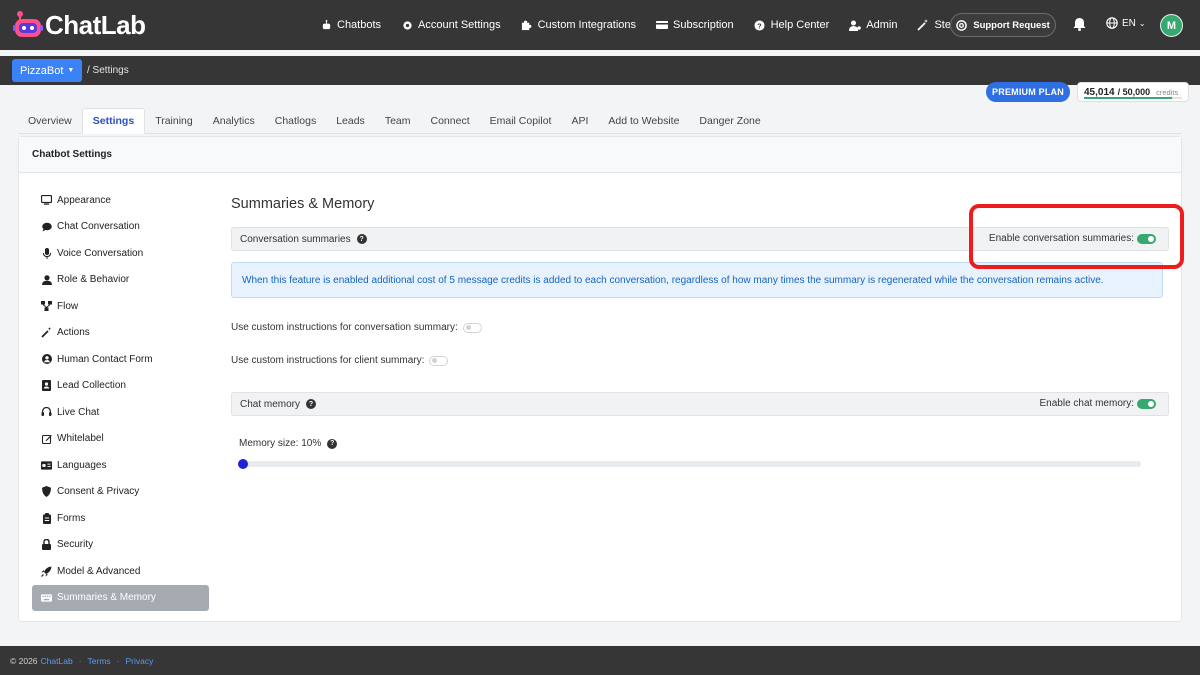 The width and height of the screenshot is (1200, 675). I want to click on custom-conversation-summary-toggle, so click(472, 327).